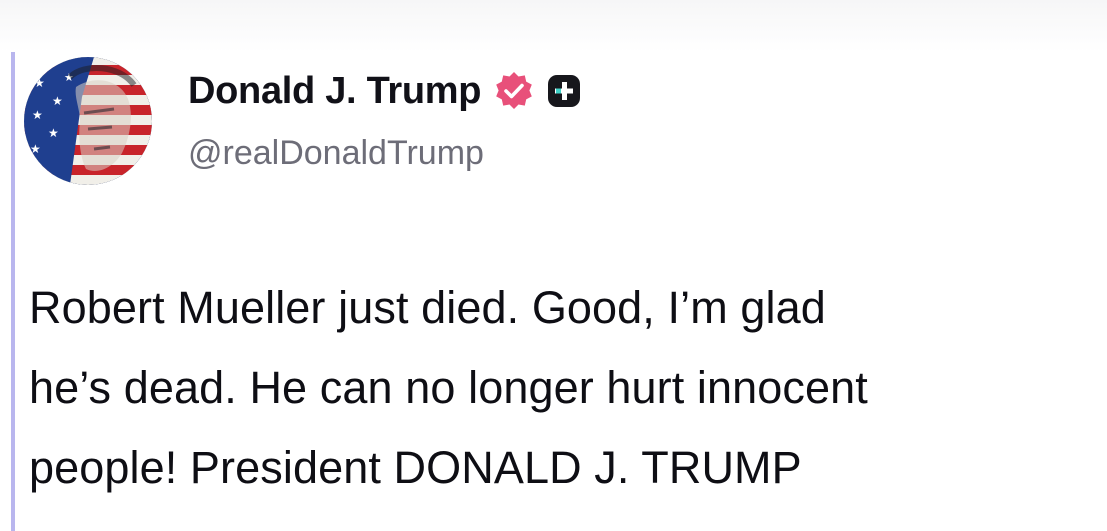 The height and width of the screenshot is (531, 1107). I want to click on post-body-line: Robert Mueller just died. Good, I’m glad, so click(427, 307).